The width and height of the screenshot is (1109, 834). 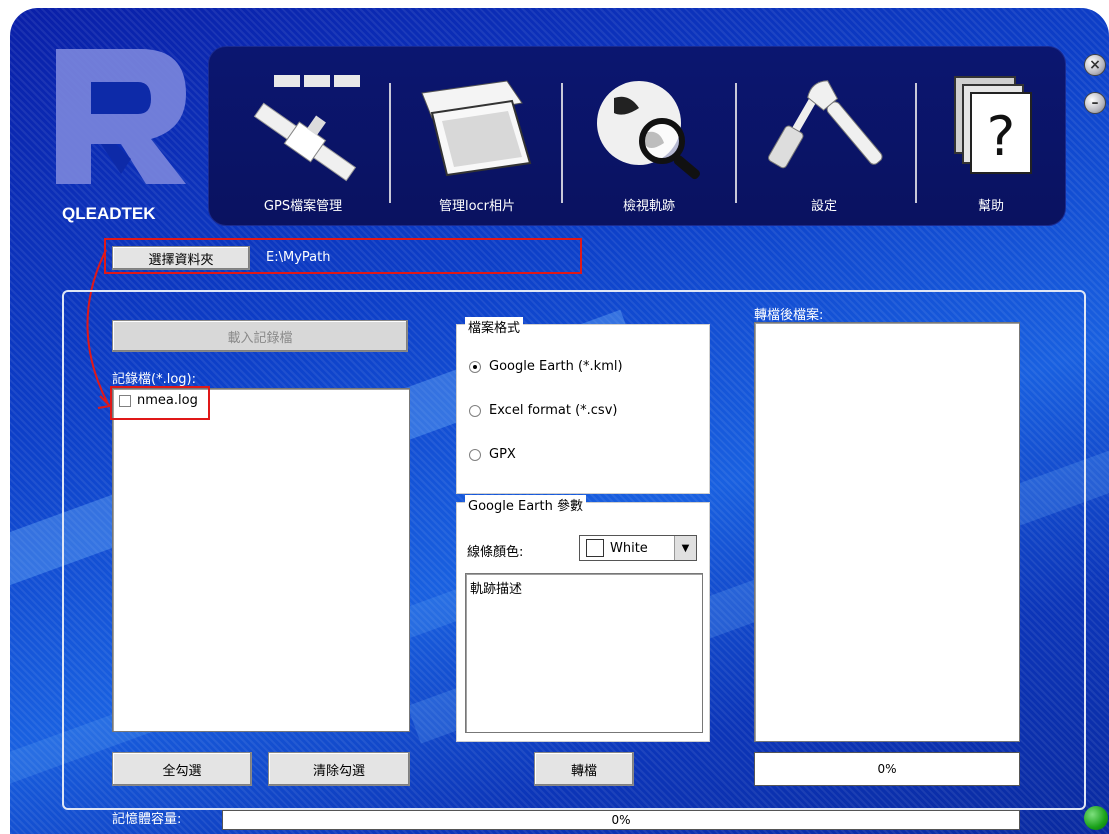 I want to click on gps-satellite-icon, so click(x=303, y=128).